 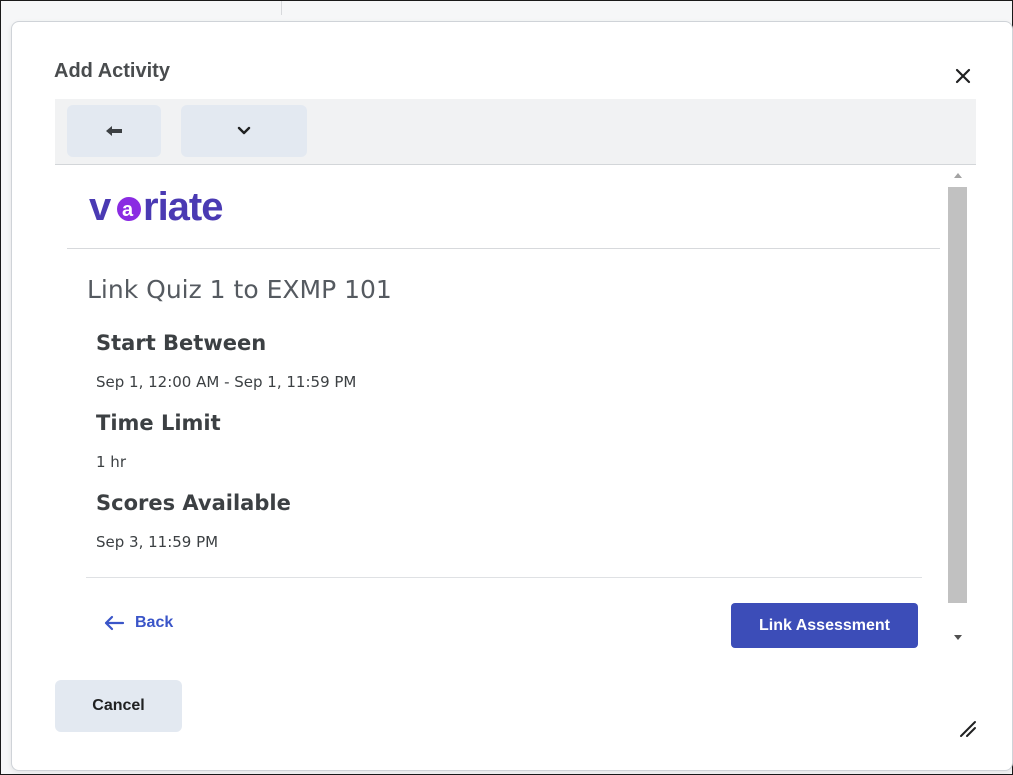 What do you see at coordinates (239, 289) in the screenshot?
I see `content-title: Link Quiz 1 to EXMP 101` at bounding box center [239, 289].